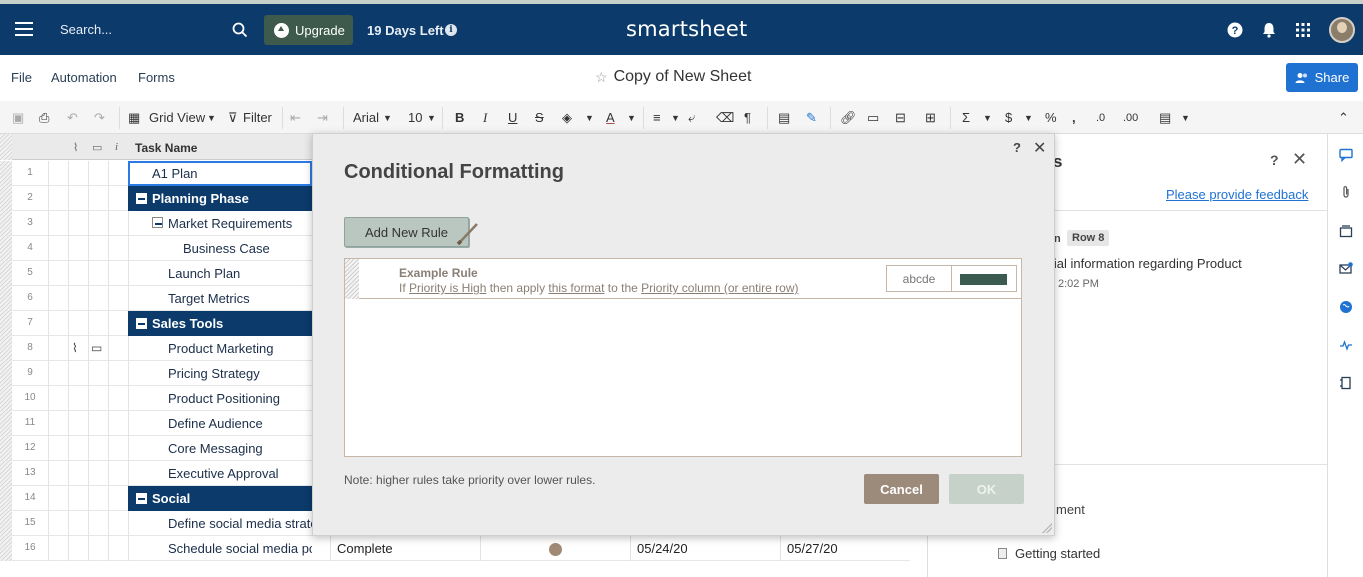  What do you see at coordinates (365, 548) in the screenshot?
I see `status-cell: Complete` at bounding box center [365, 548].